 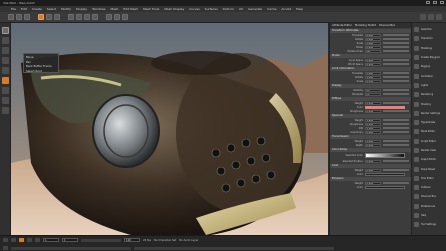 I want to click on minimize-button, so click(x=428, y=2).